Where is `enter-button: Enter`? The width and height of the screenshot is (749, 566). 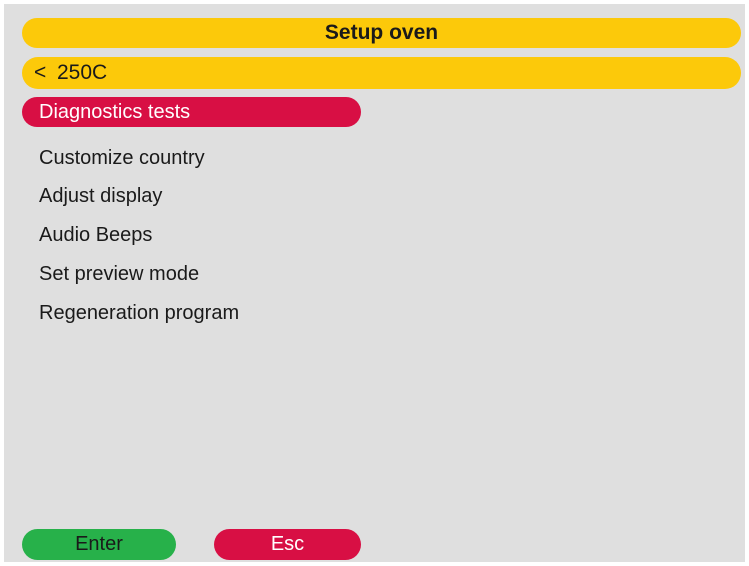 enter-button: Enter is located at coordinates (99, 544).